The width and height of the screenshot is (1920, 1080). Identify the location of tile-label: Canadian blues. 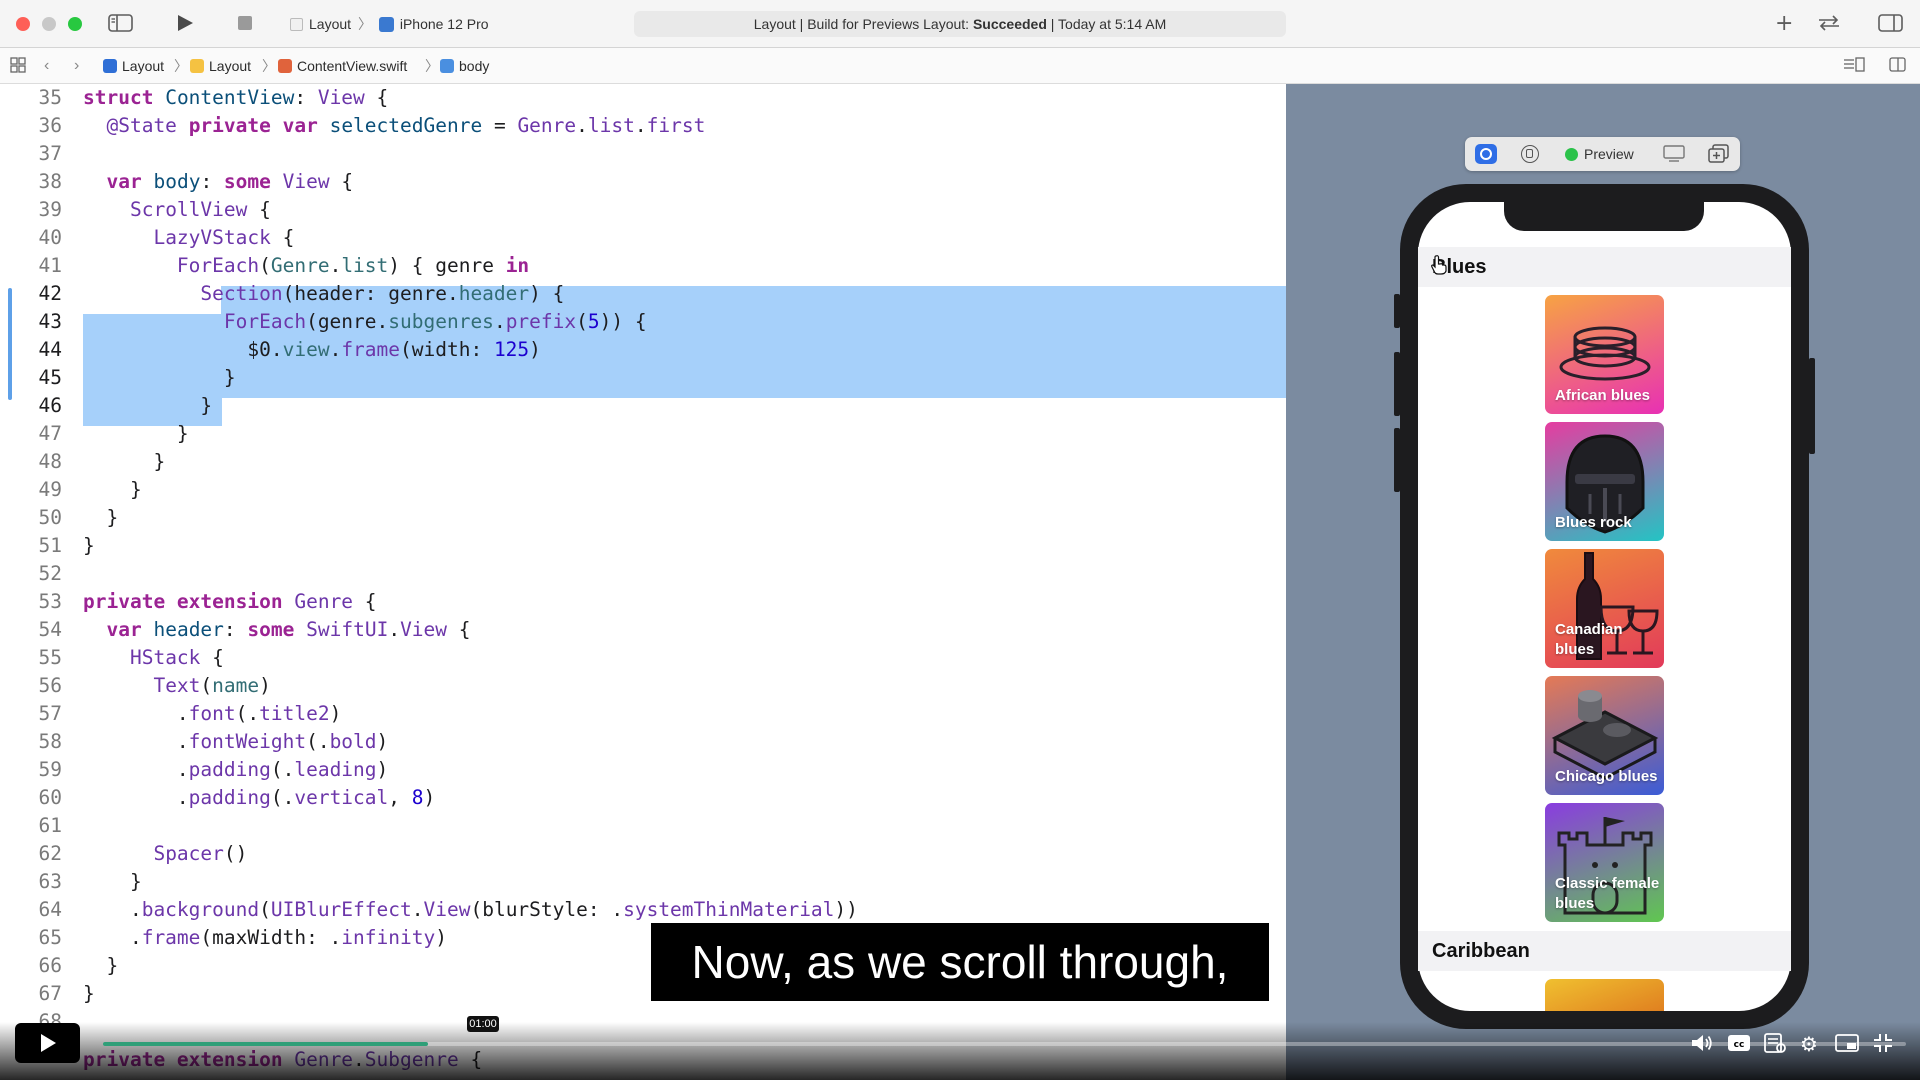
(1589, 639).